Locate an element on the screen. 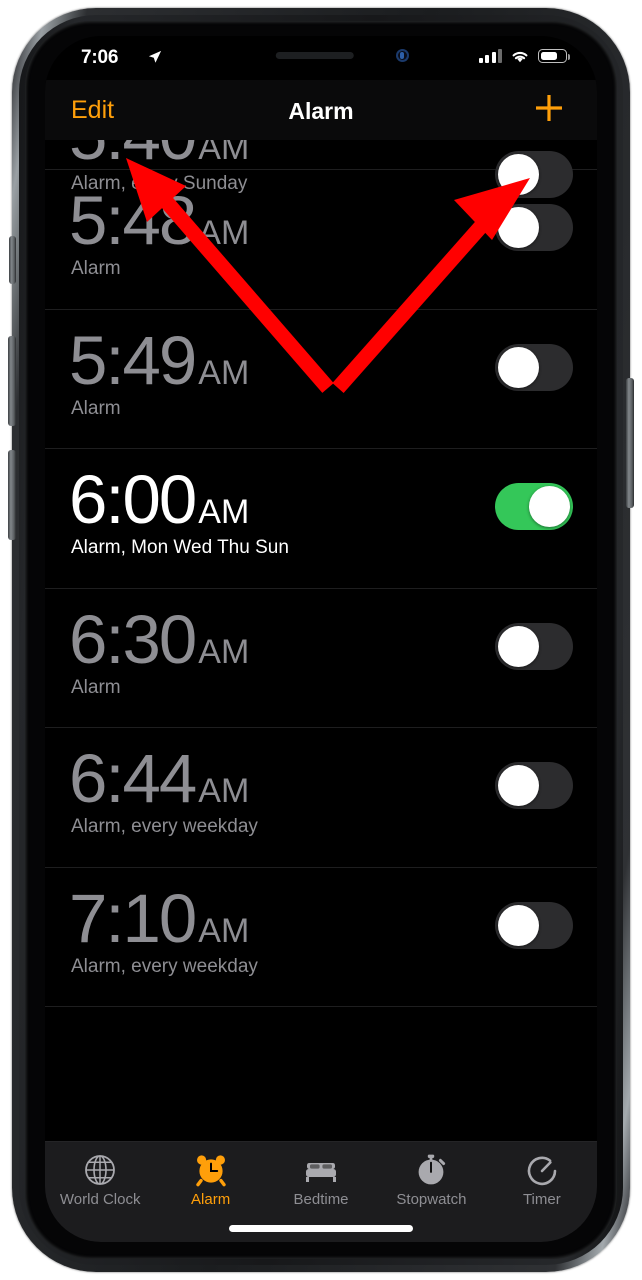 The width and height of the screenshot is (642, 1280). tab-world-clock: World Clock is located at coordinates (100, 1192).